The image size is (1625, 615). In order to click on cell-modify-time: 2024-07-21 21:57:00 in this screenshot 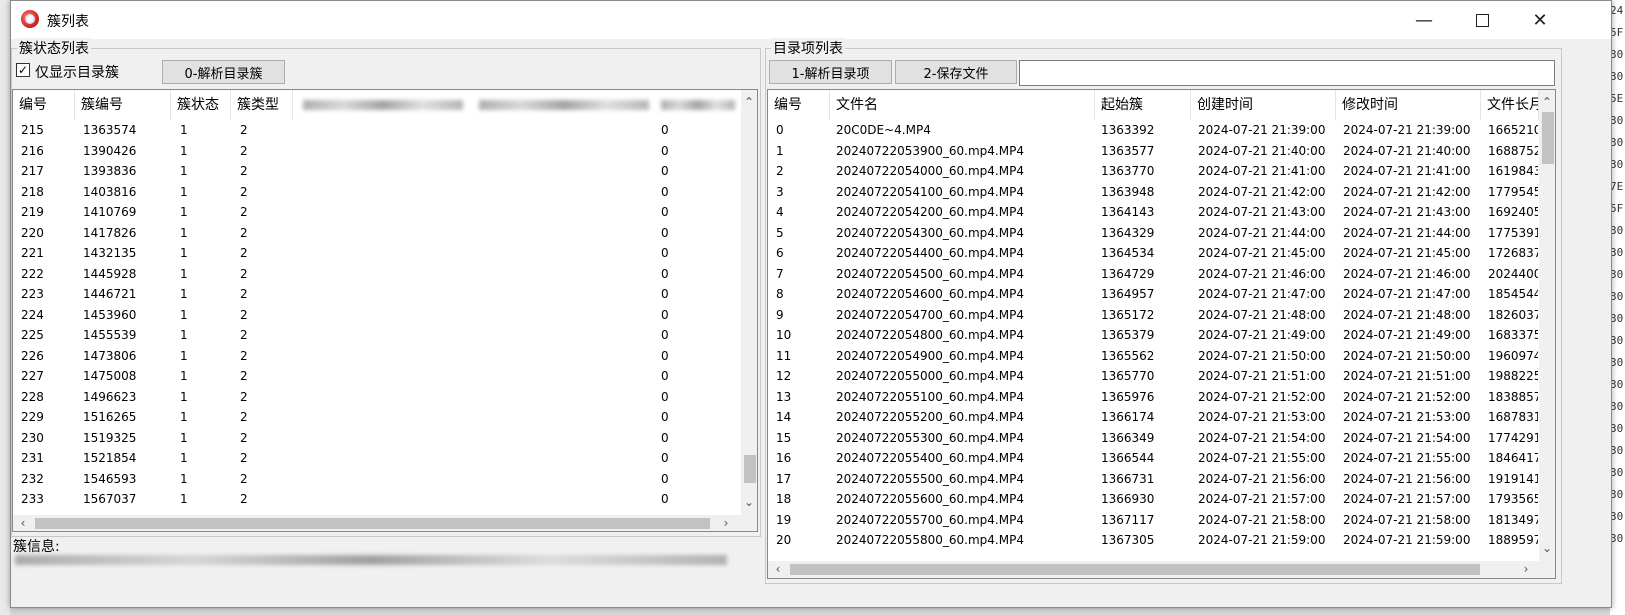, I will do `click(1407, 499)`.